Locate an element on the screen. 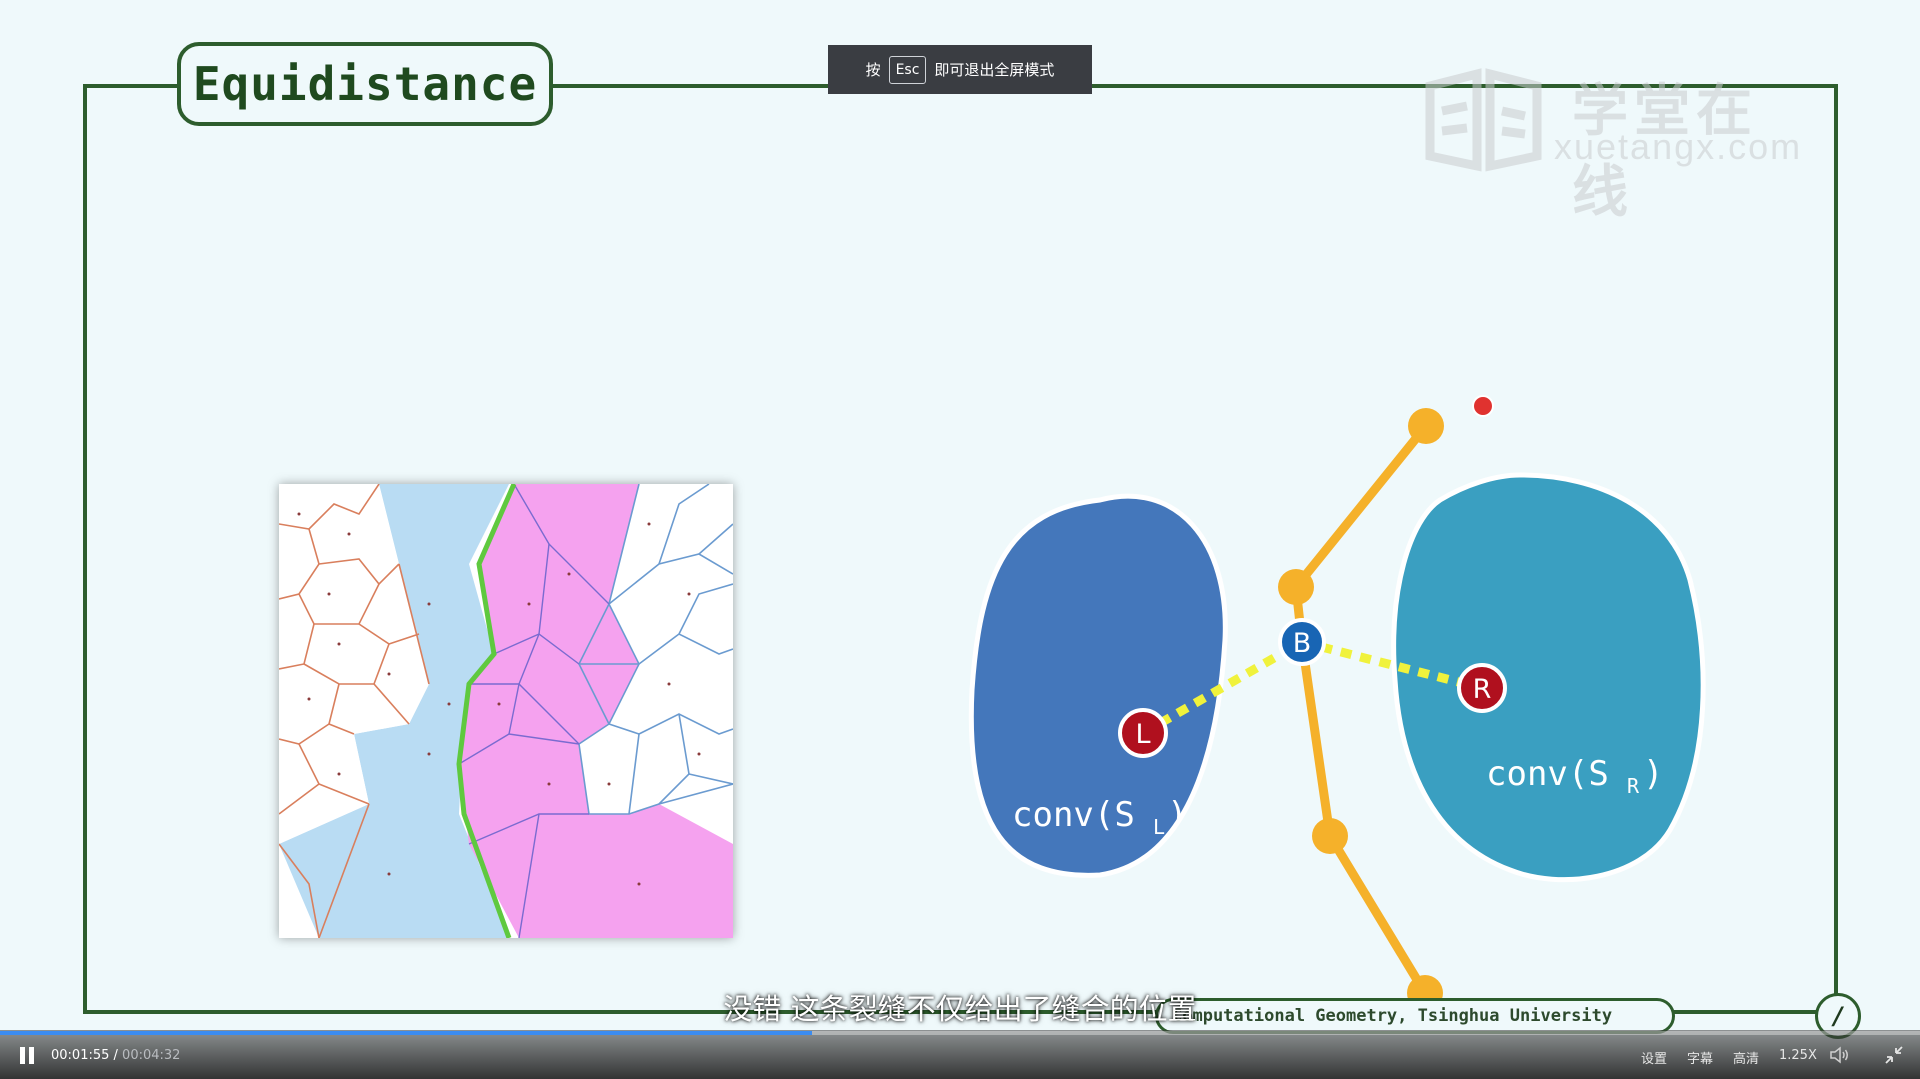  slide-title: Equidistance is located at coordinates (365, 84).